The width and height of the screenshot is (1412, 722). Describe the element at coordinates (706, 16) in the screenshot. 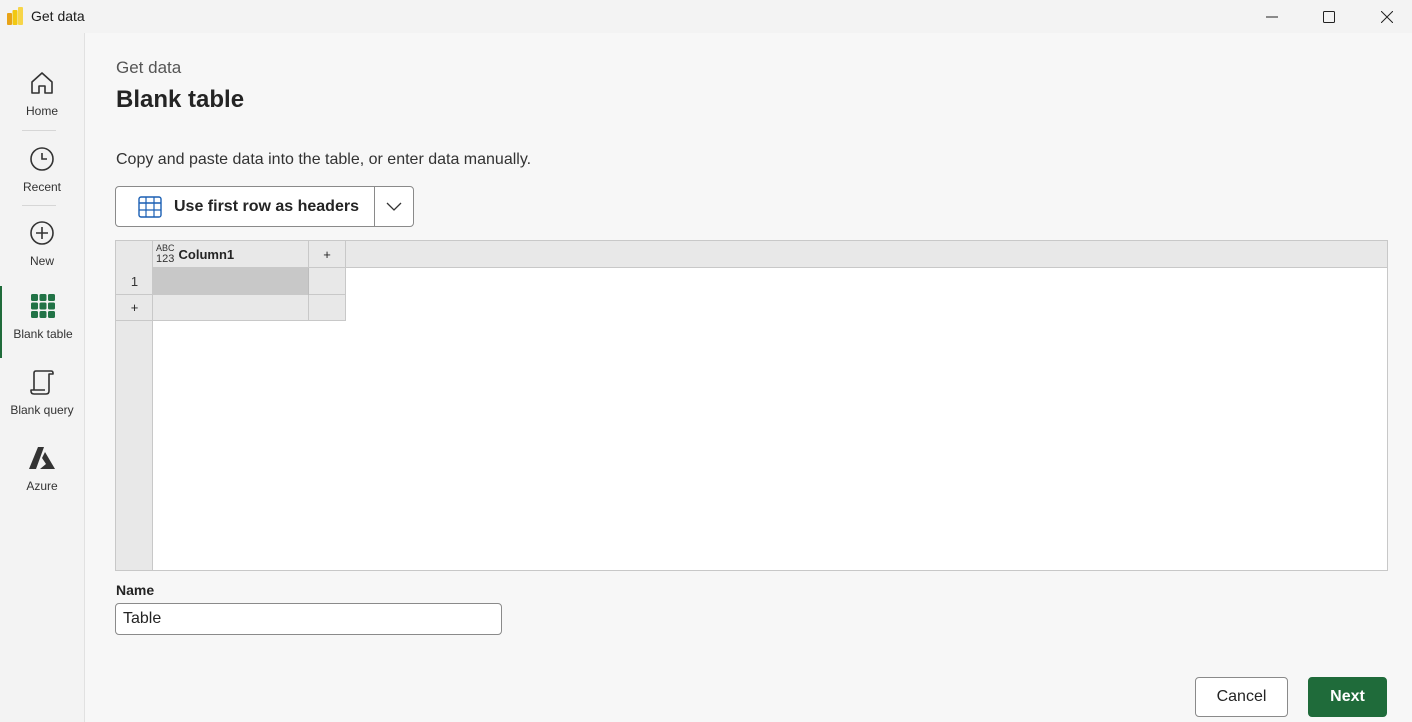

I see `title-bar: Get data` at that location.